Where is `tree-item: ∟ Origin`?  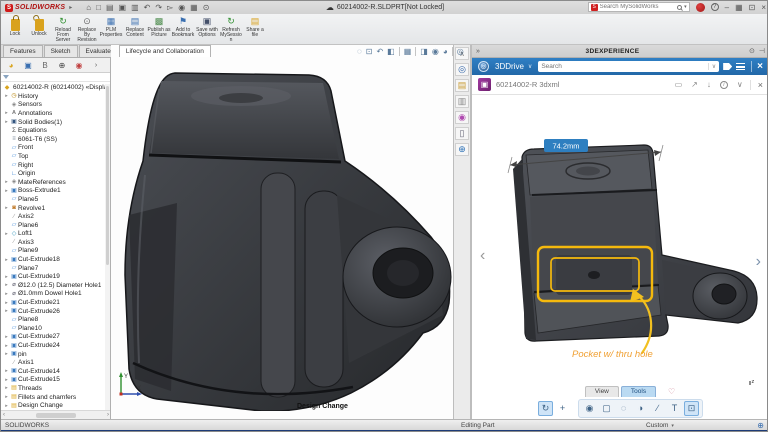 tree-item: ∟ Origin is located at coordinates (56, 173).